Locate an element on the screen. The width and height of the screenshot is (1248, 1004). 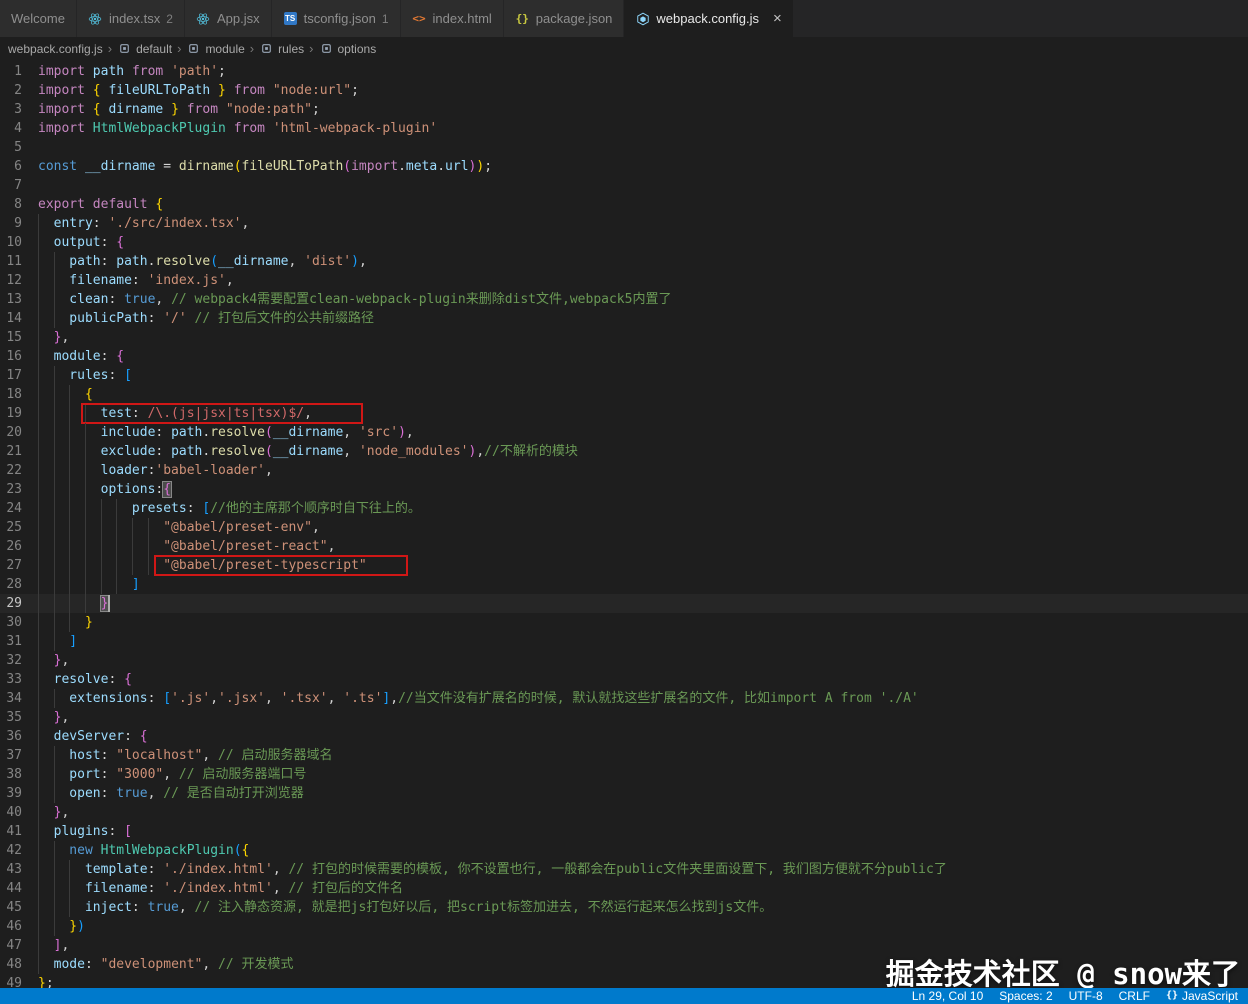
code-line: 29 } is located at coordinates (624, 603).